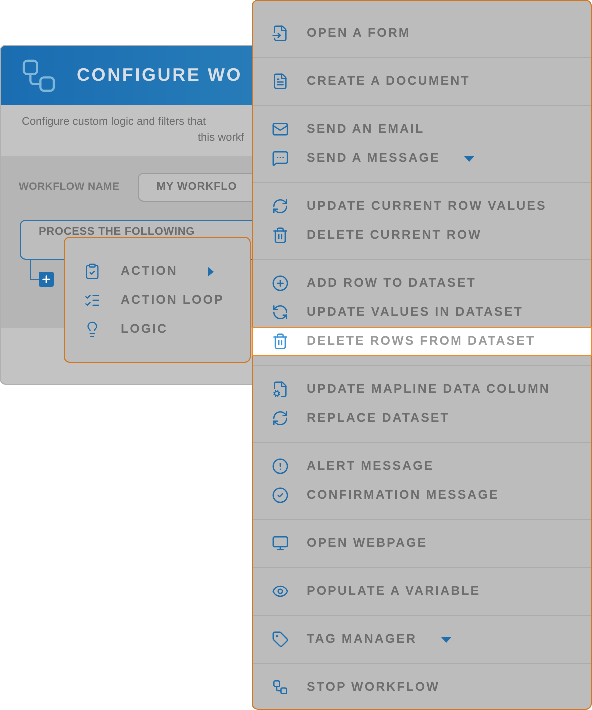 This screenshot has height=710, width=592. Describe the element at coordinates (422, 591) in the screenshot. I see `menu-item: POPULATE A VARIABLE` at that location.